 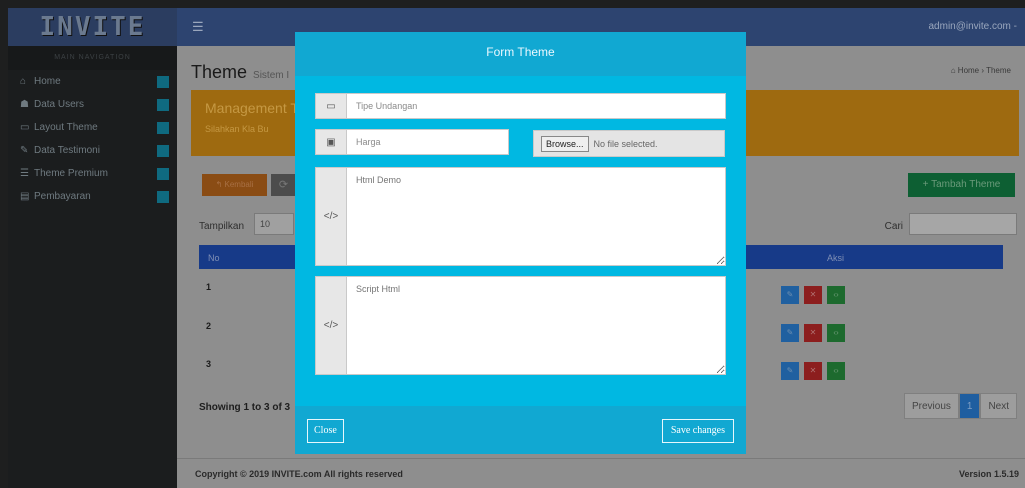 I want to click on page-length-label: Tampilkan, so click(x=222, y=226).